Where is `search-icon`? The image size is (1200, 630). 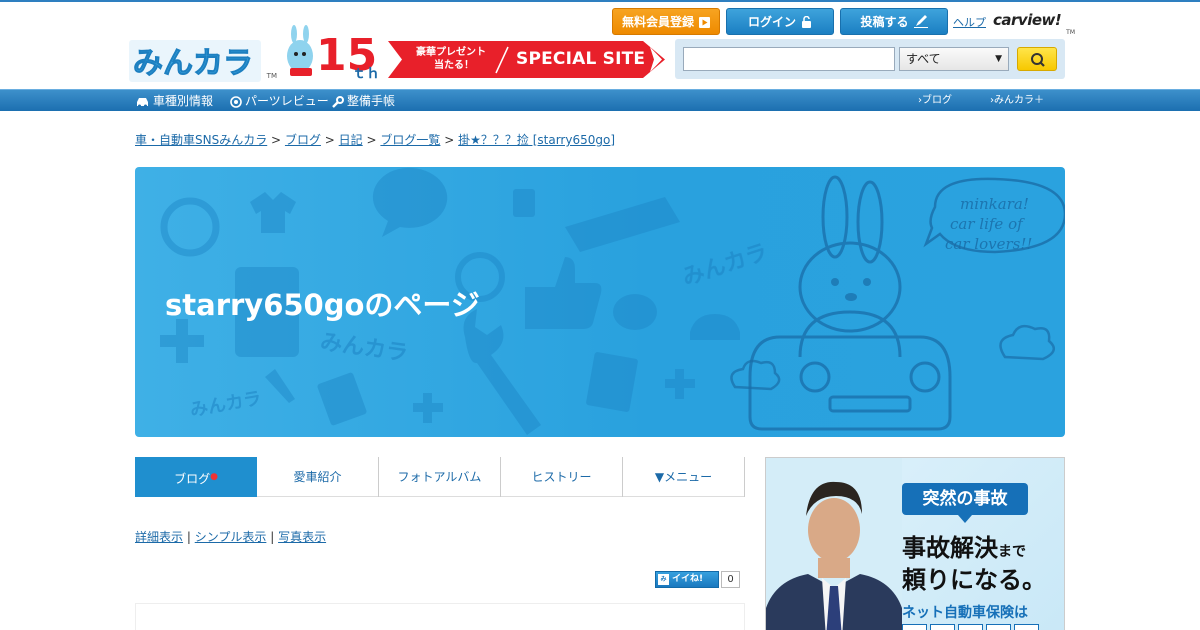
search-icon is located at coordinates (1038, 60).